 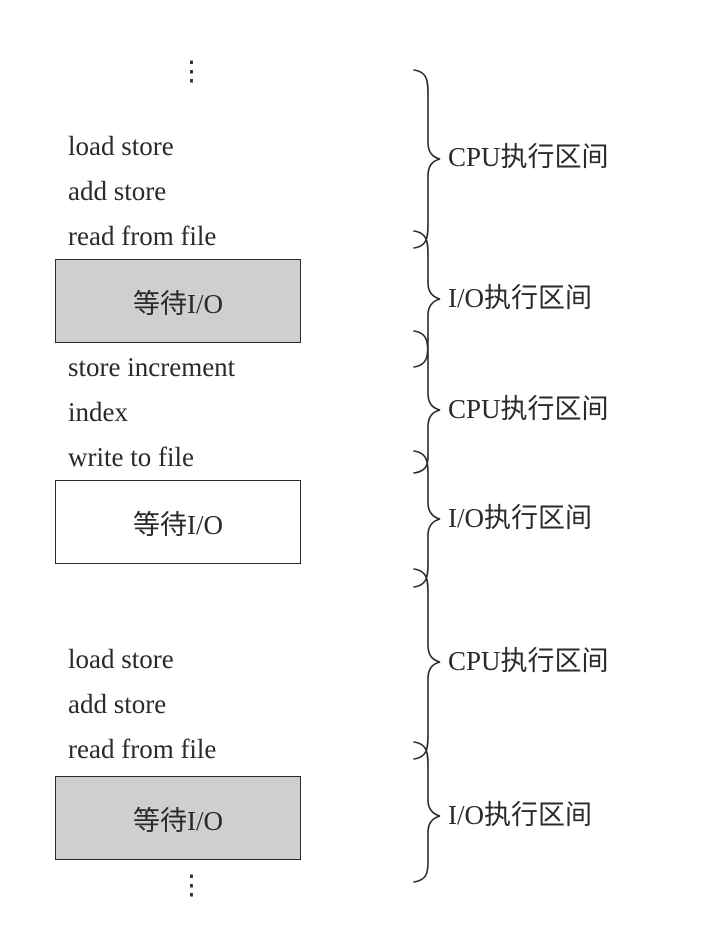 What do you see at coordinates (427, 476) in the screenshot?
I see `interval-braces` at bounding box center [427, 476].